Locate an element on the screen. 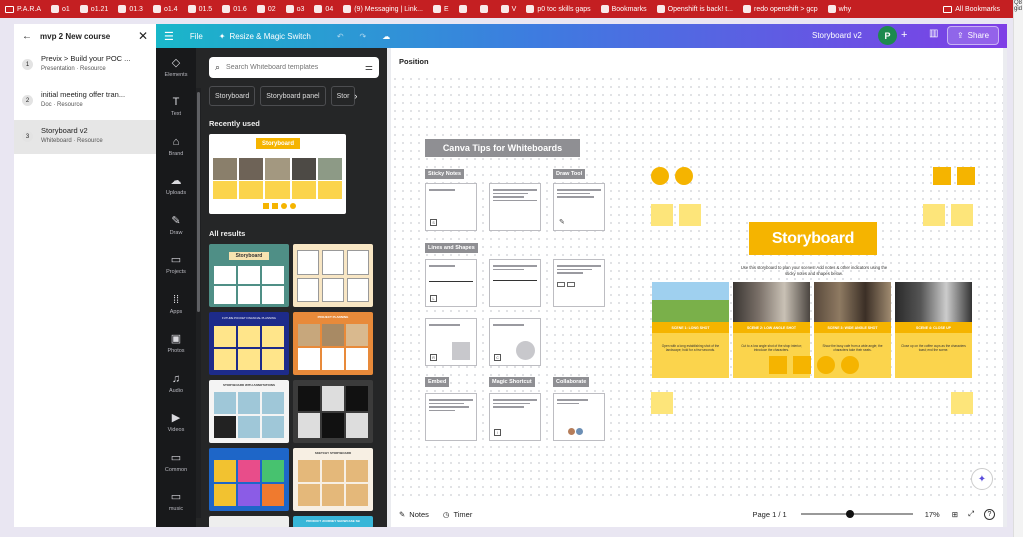 The width and height of the screenshot is (1023, 537). page-indicator: Page 1 / 1 is located at coordinates (769, 514).